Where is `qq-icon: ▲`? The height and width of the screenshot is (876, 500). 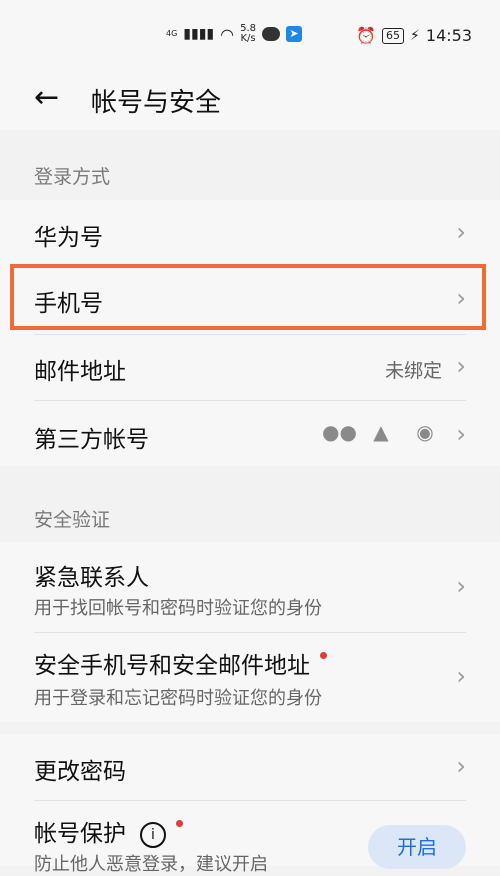
qq-icon: ▲ is located at coordinates (381, 432).